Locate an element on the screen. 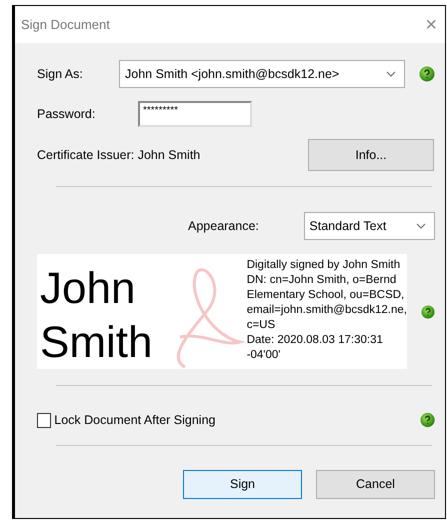  field-label: Password: is located at coordinates (66, 114).